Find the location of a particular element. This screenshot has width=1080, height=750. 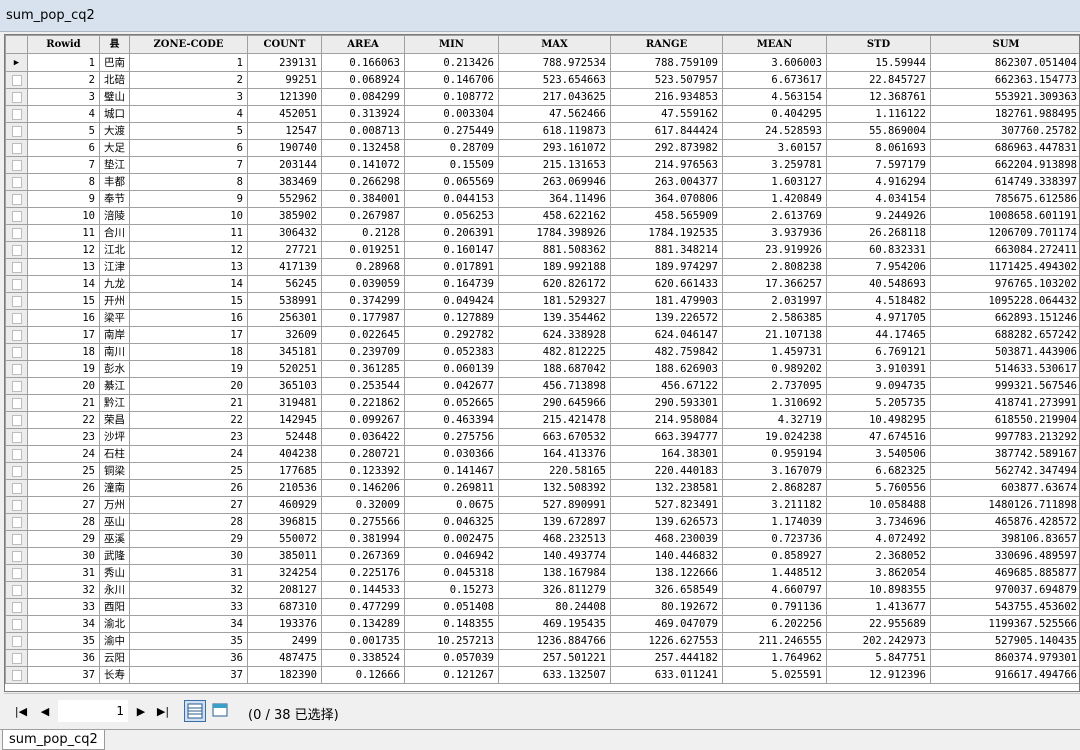

table-cell: 0.056253 is located at coordinates (451, 216).